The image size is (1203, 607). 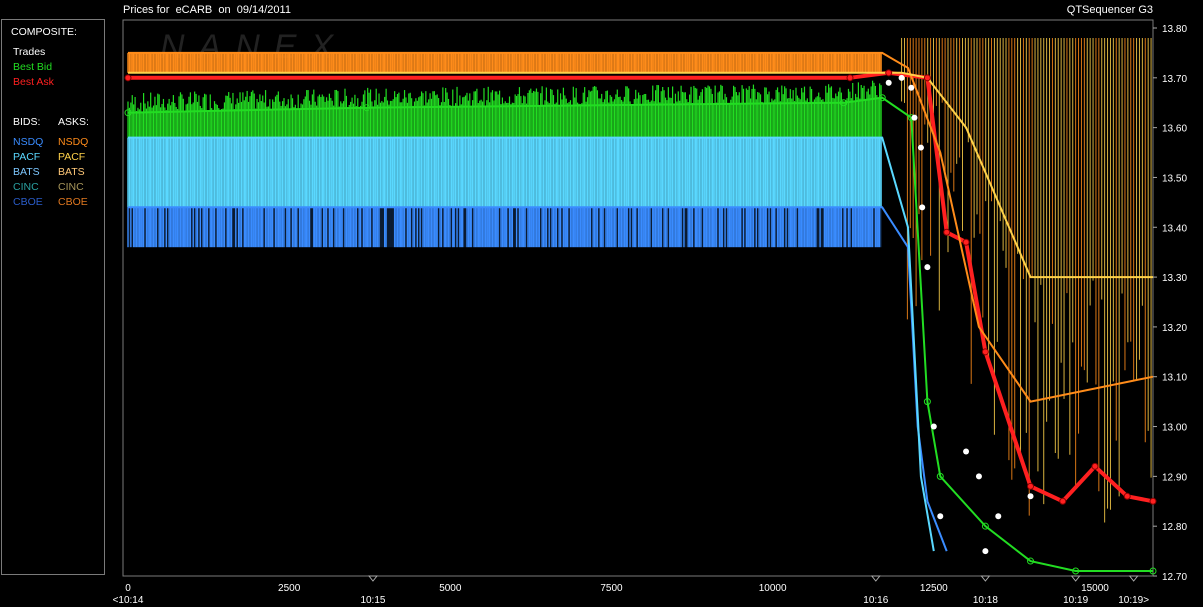 What do you see at coordinates (985, 600) in the screenshot?
I see `time-tick-label: 10:18` at bounding box center [985, 600].